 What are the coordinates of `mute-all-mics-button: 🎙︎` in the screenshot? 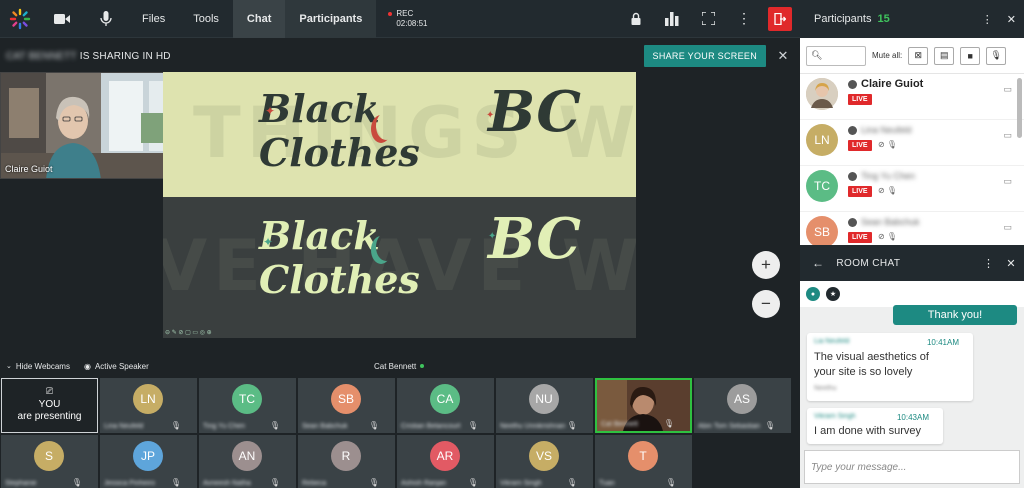 It's located at (996, 55).